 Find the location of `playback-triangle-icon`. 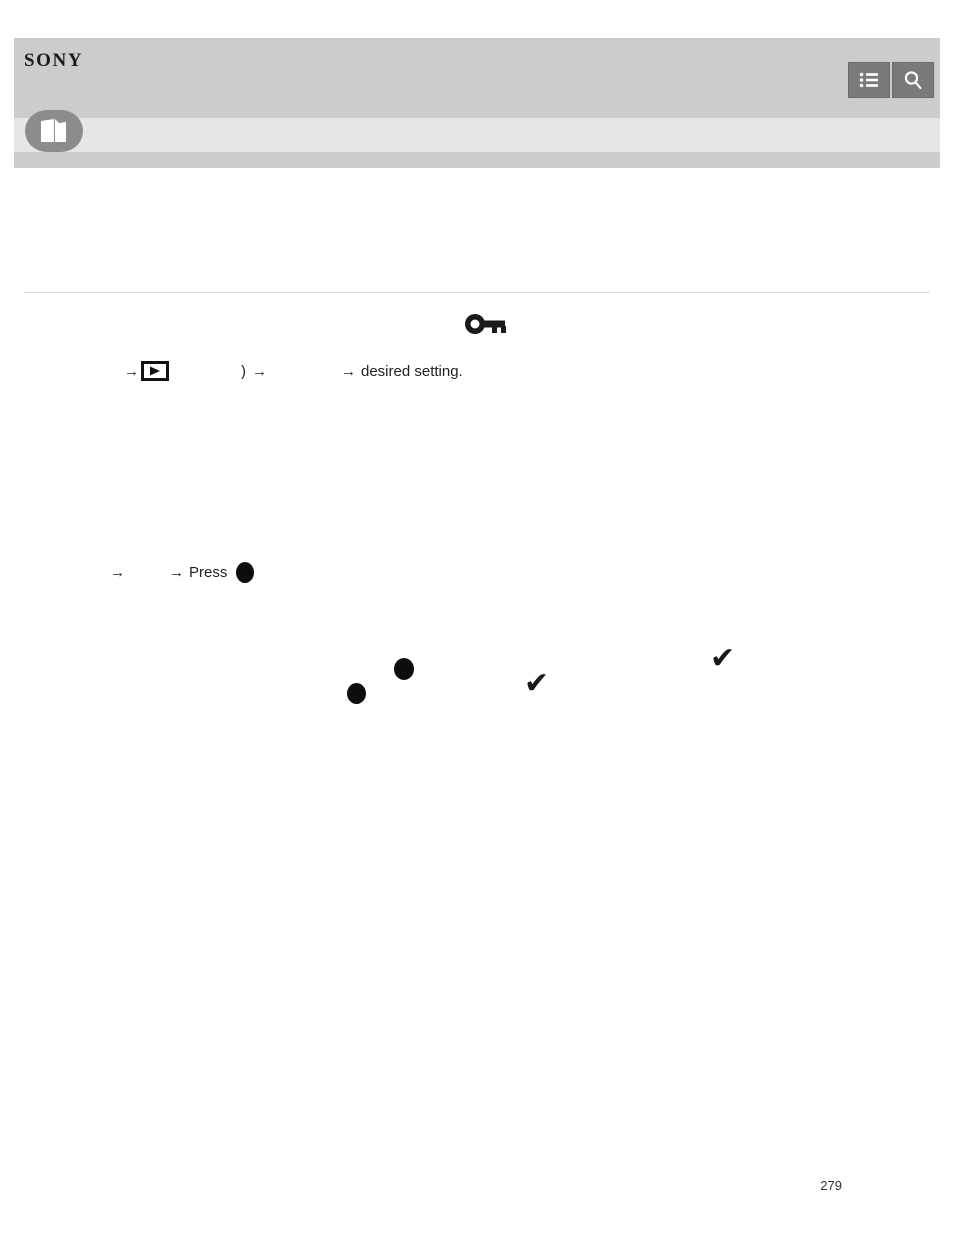

playback-triangle-icon is located at coordinates (155, 371).